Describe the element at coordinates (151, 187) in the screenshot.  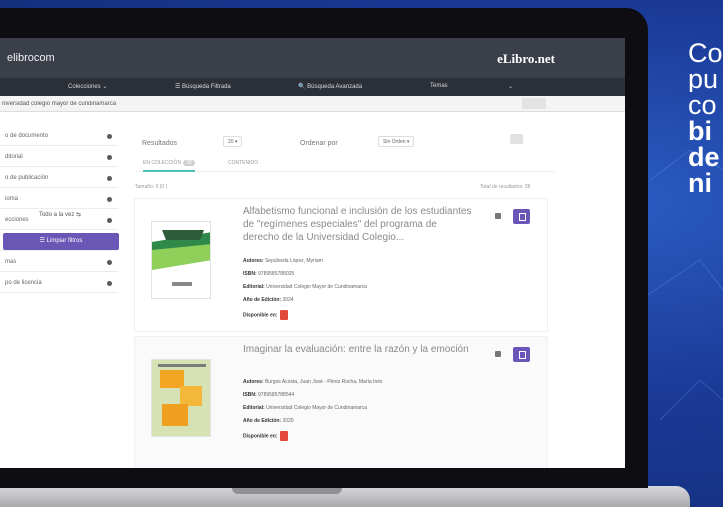
I see `page-size-info: Tamaño: 0 (0 )` at that location.